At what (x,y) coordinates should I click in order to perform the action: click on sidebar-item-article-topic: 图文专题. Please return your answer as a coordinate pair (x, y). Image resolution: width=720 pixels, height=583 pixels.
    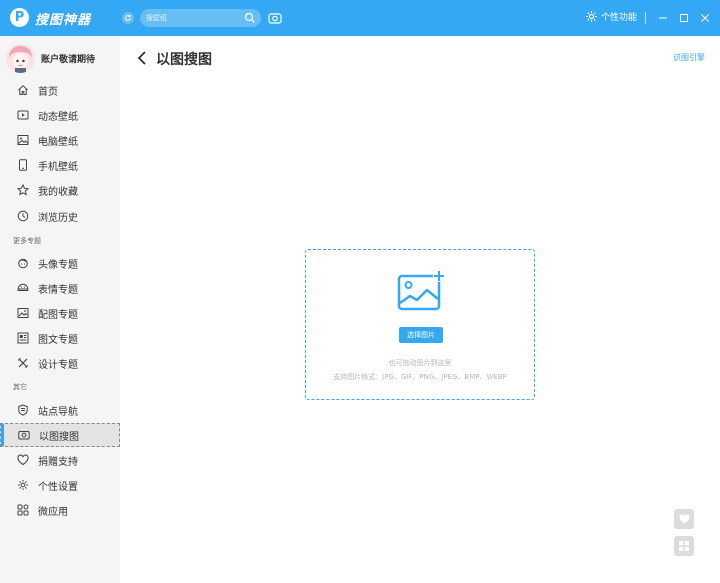
    Looking at the image, I should click on (60, 338).